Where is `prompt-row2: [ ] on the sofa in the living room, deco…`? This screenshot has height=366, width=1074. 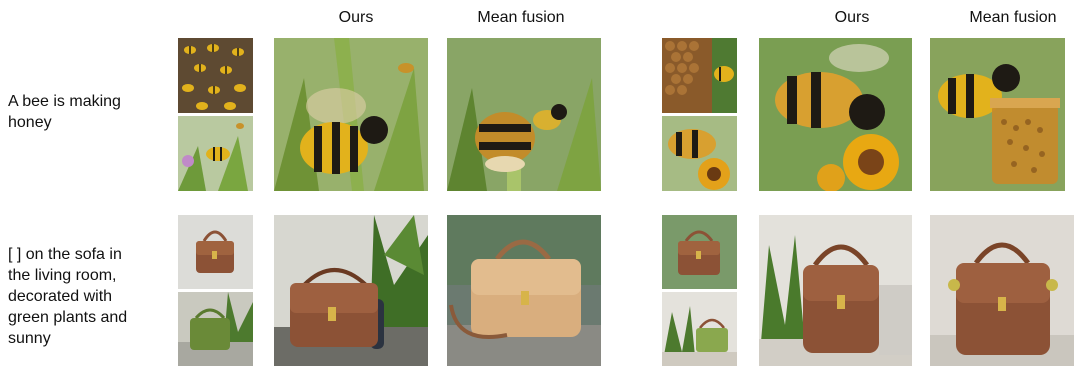
prompt-row2: [ ] on the sofa in the living room, deco… is located at coordinates (83, 296).